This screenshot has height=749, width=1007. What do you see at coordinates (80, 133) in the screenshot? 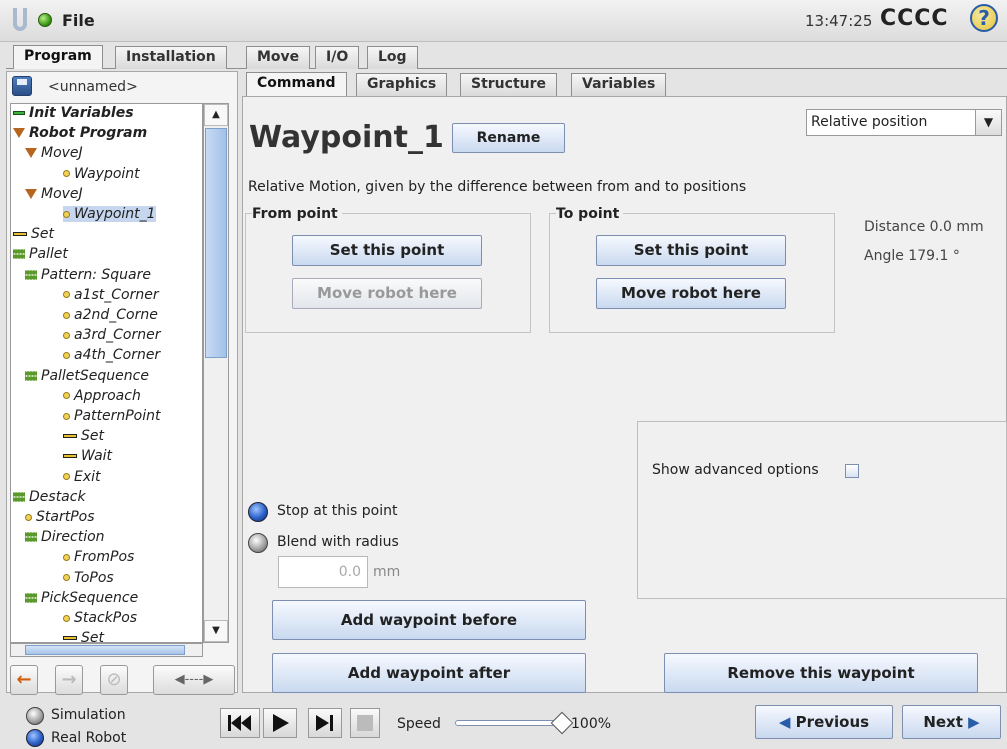
I see `tree-node: Robot Program` at bounding box center [80, 133].